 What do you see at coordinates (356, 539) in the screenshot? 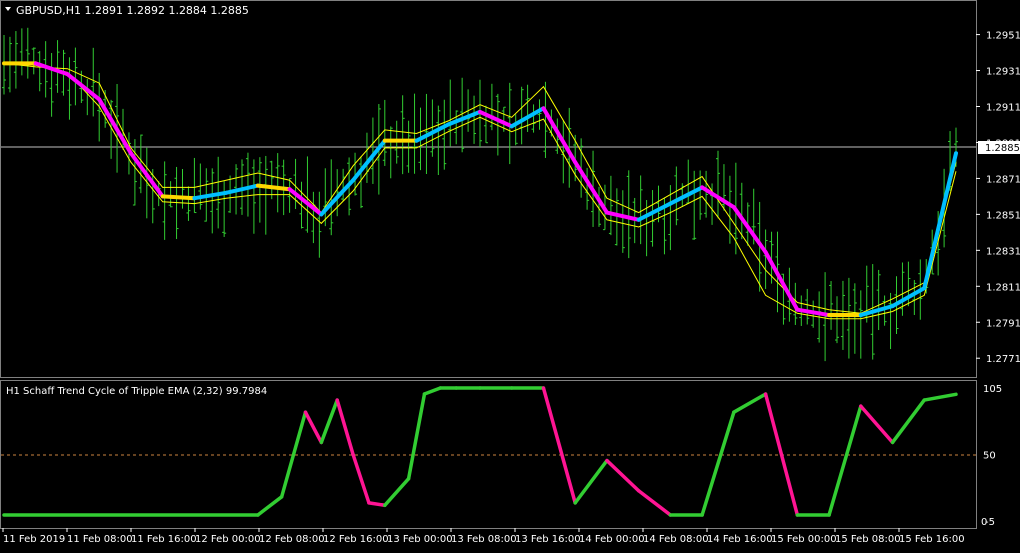
I see `time-tick-label: 12 Feb 16:00` at bounding box center [356, 539].